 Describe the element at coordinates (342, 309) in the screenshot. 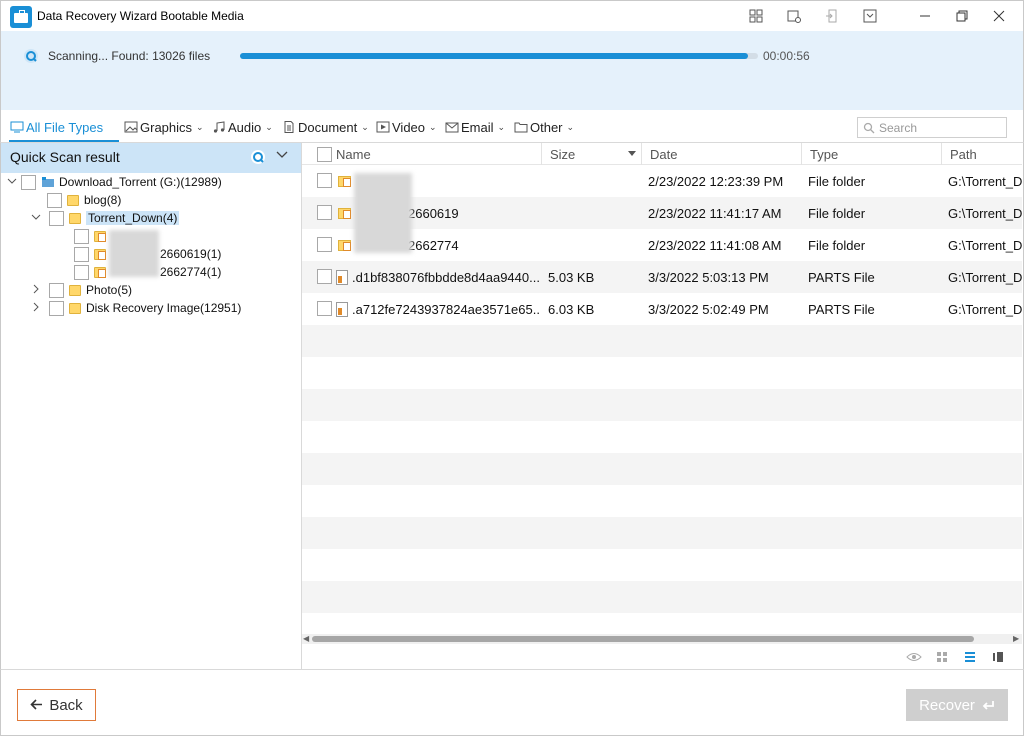

I see `file-icon` at that location.